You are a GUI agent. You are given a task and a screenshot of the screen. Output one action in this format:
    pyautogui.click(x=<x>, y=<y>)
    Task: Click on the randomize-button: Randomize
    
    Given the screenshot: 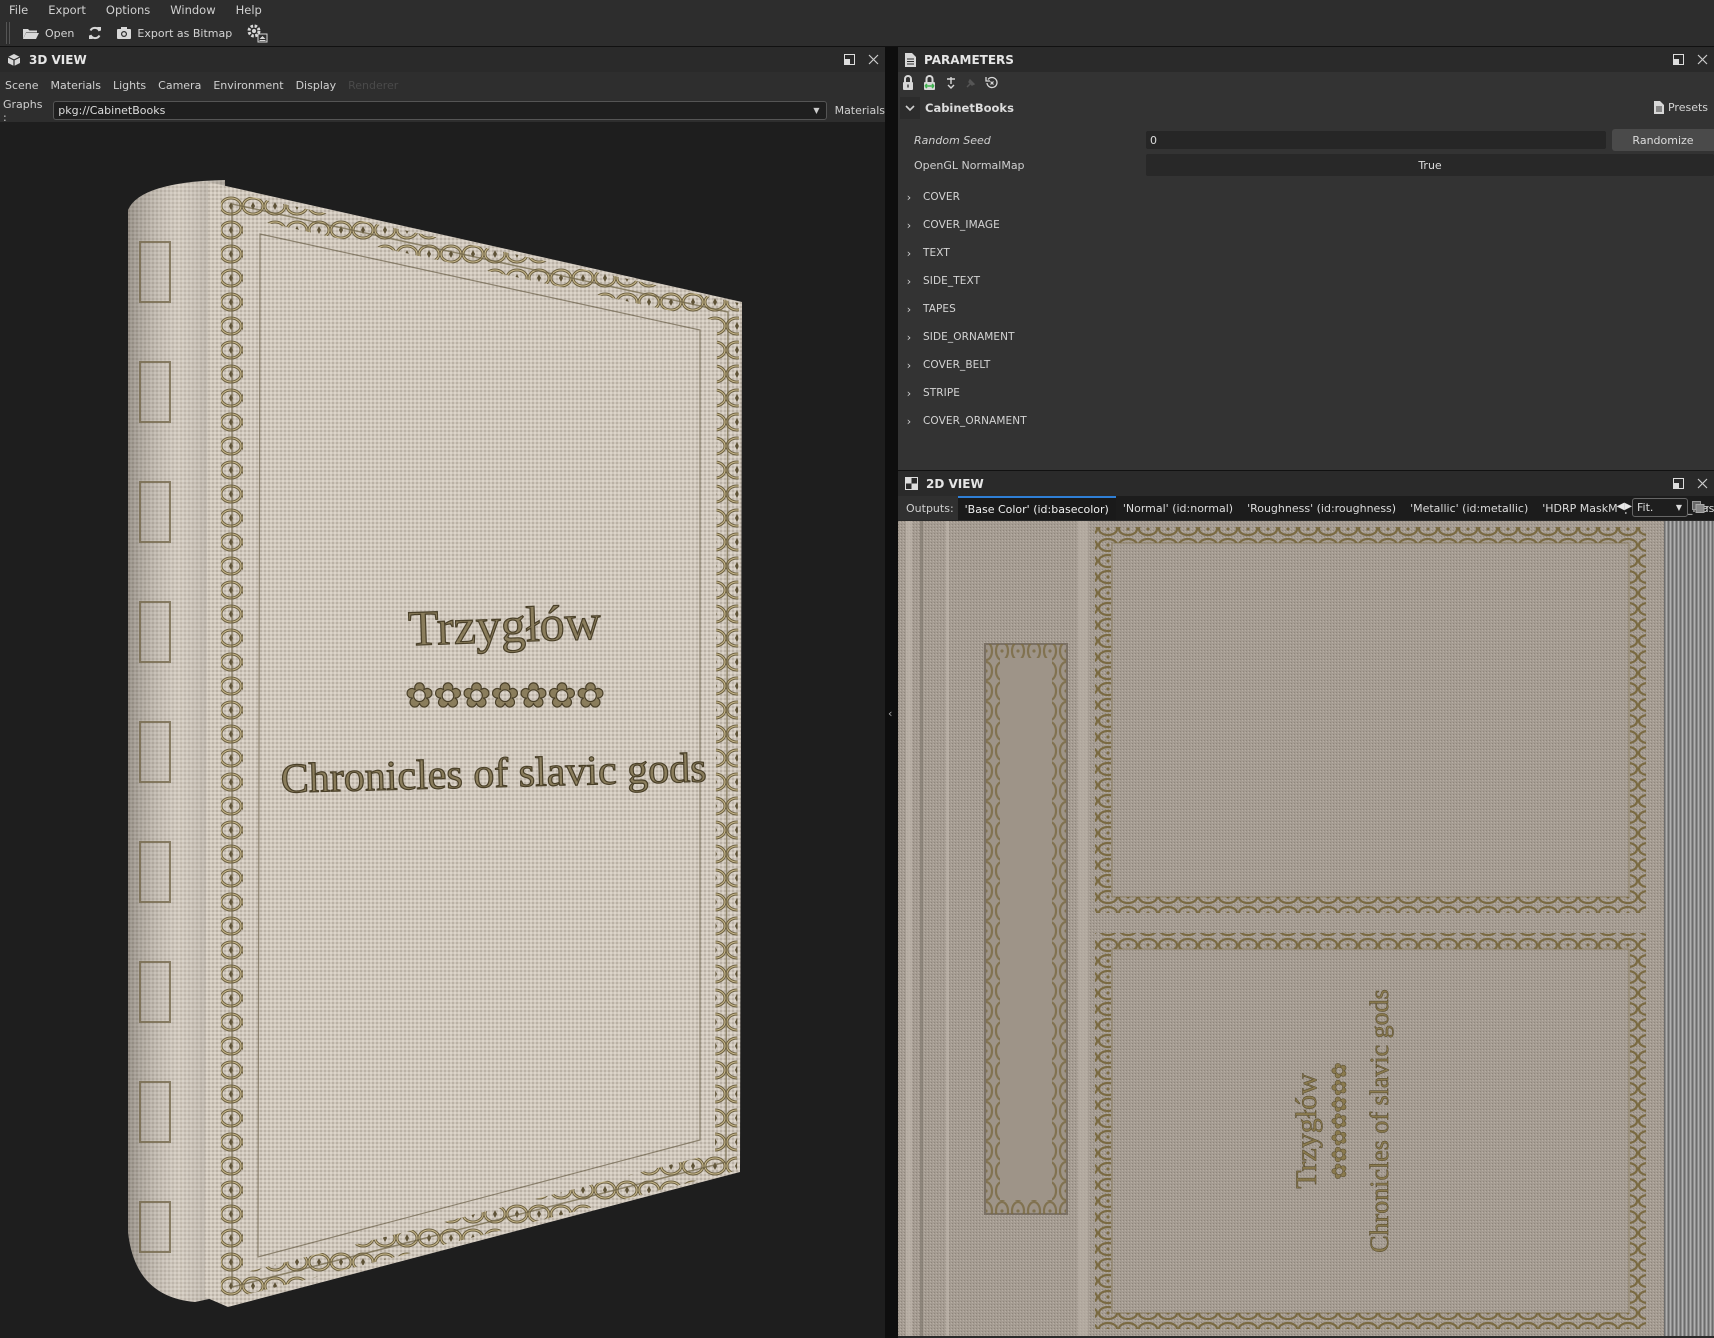 What is the action you would take?
    pyautogui.click(x=1663, y=140)
    